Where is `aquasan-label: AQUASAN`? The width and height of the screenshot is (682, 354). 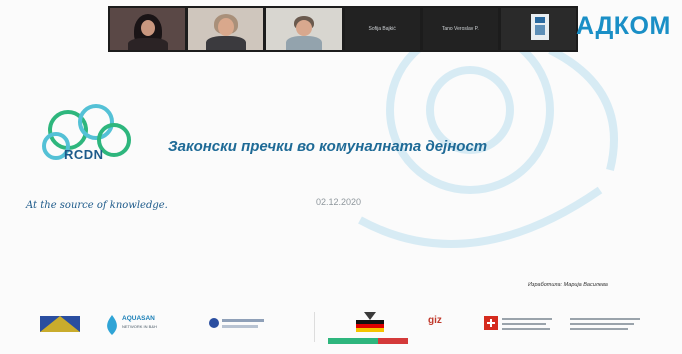 aquasan-label: AQUASAN is located at coordinates (138, 318).